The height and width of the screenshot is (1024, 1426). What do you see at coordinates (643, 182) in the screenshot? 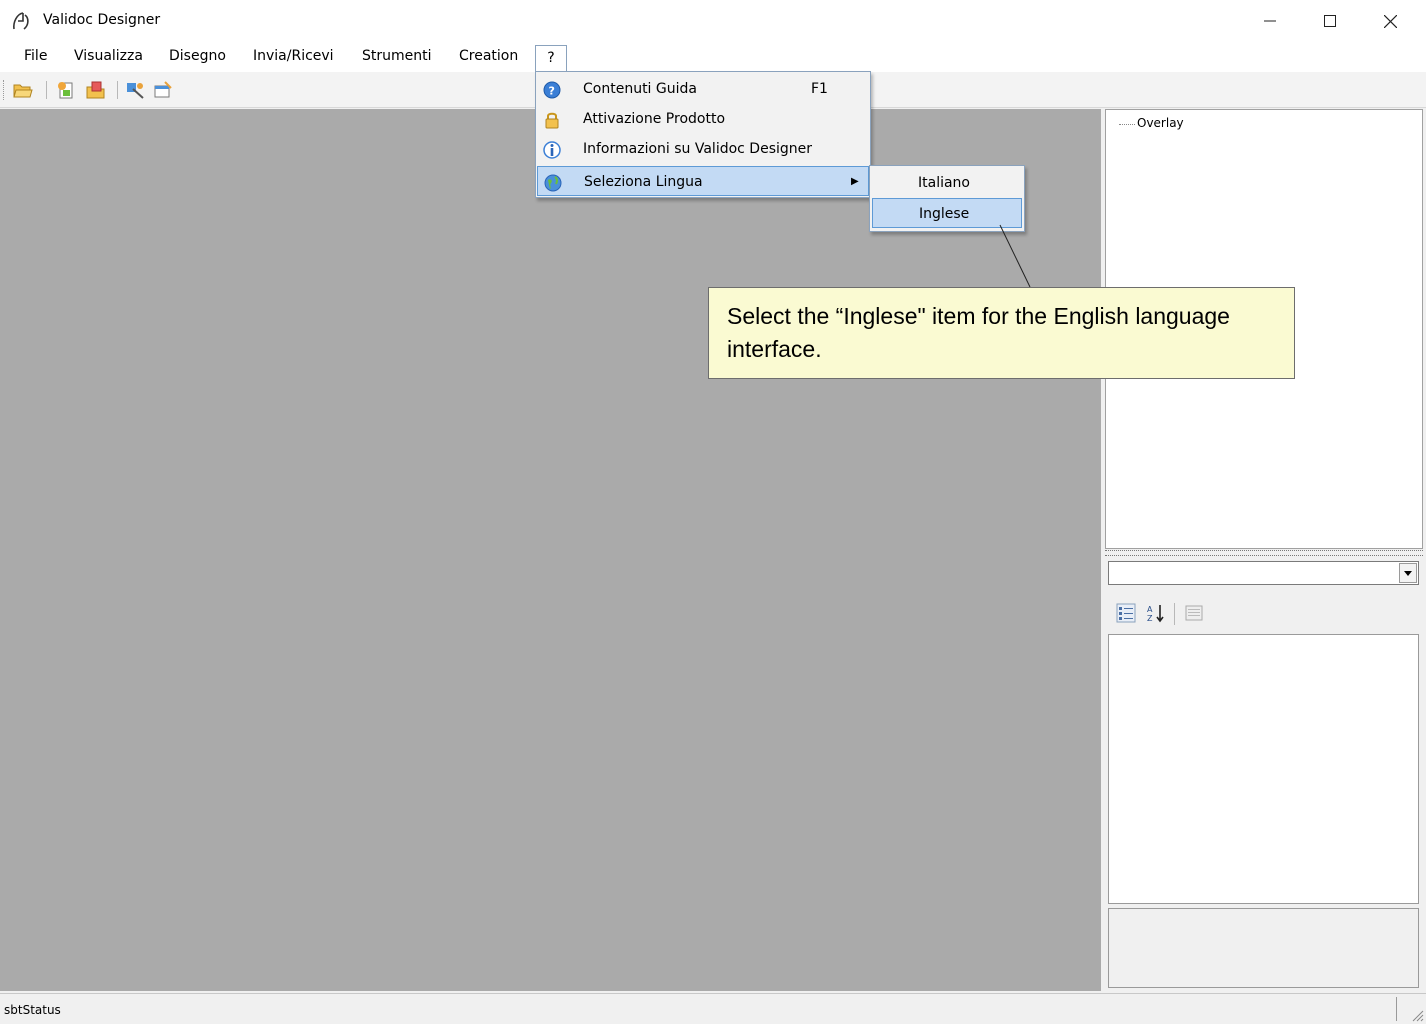
I see `menu-item-label: Seleziona Lingua` at bounding box center [643, 182].